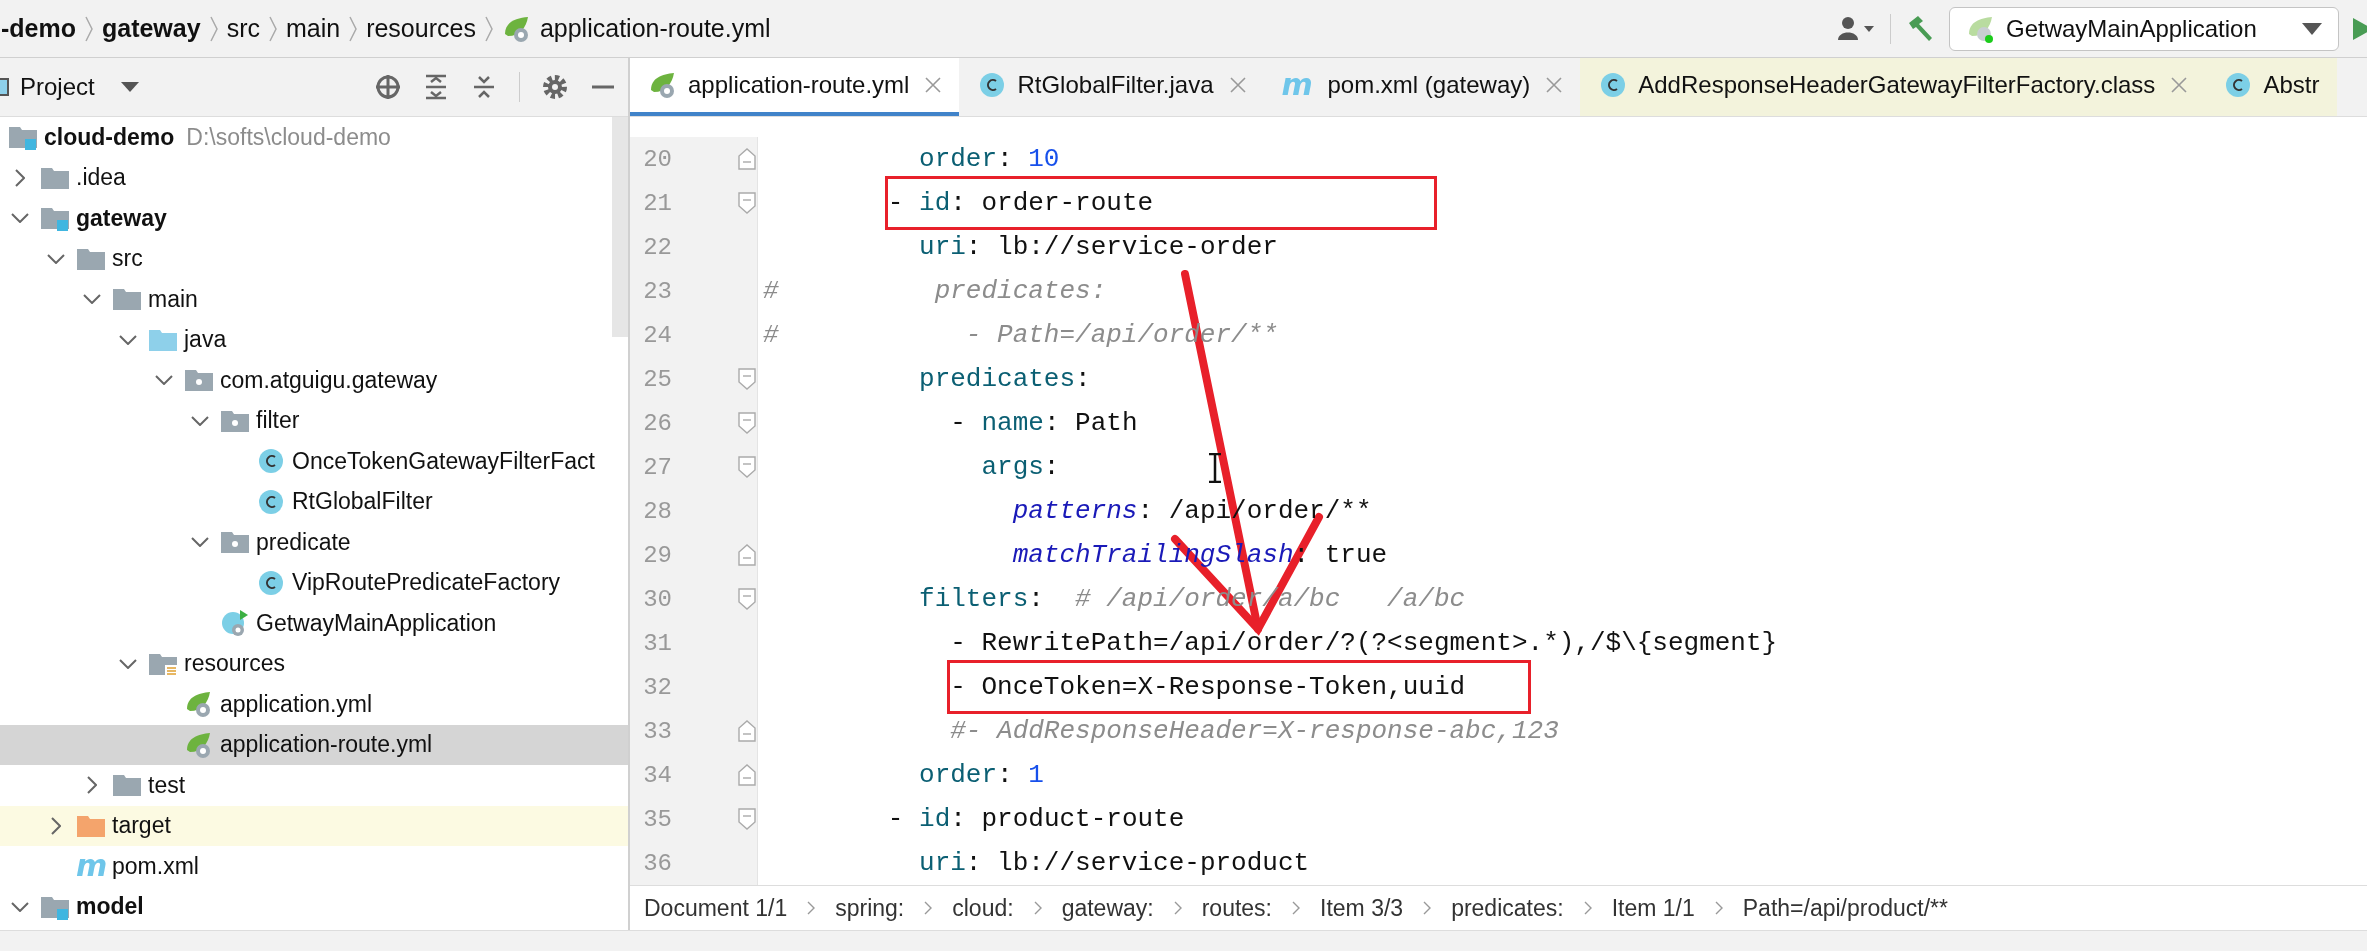  What do you see at coordinates (121, 218) in the screenshot?
I see `tree-item: gateway` at bounding box center [121, 218].